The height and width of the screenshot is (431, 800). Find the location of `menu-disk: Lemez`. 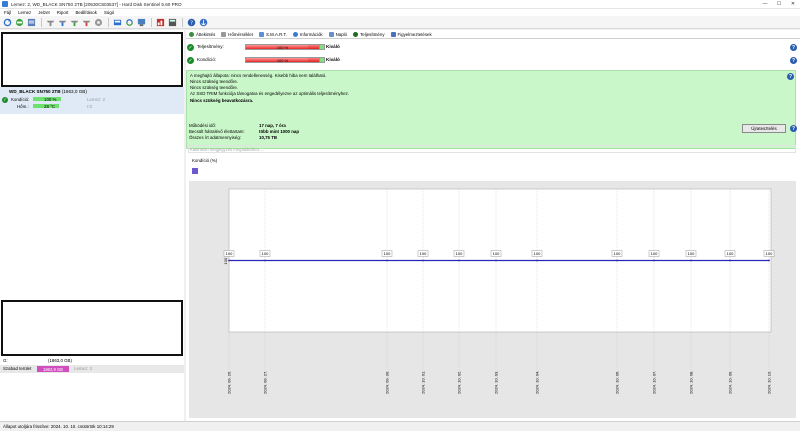

menu-disk: Lemez is located at coordinates (24, 12).